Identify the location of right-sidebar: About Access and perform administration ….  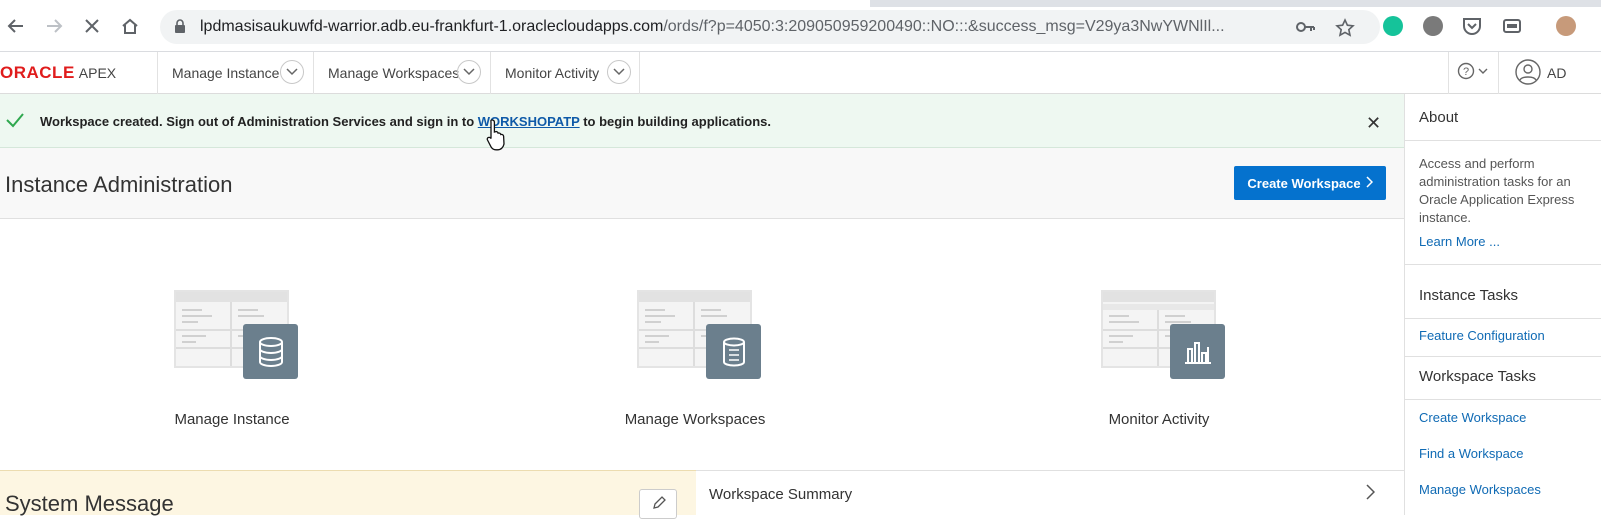
(1502, 304).